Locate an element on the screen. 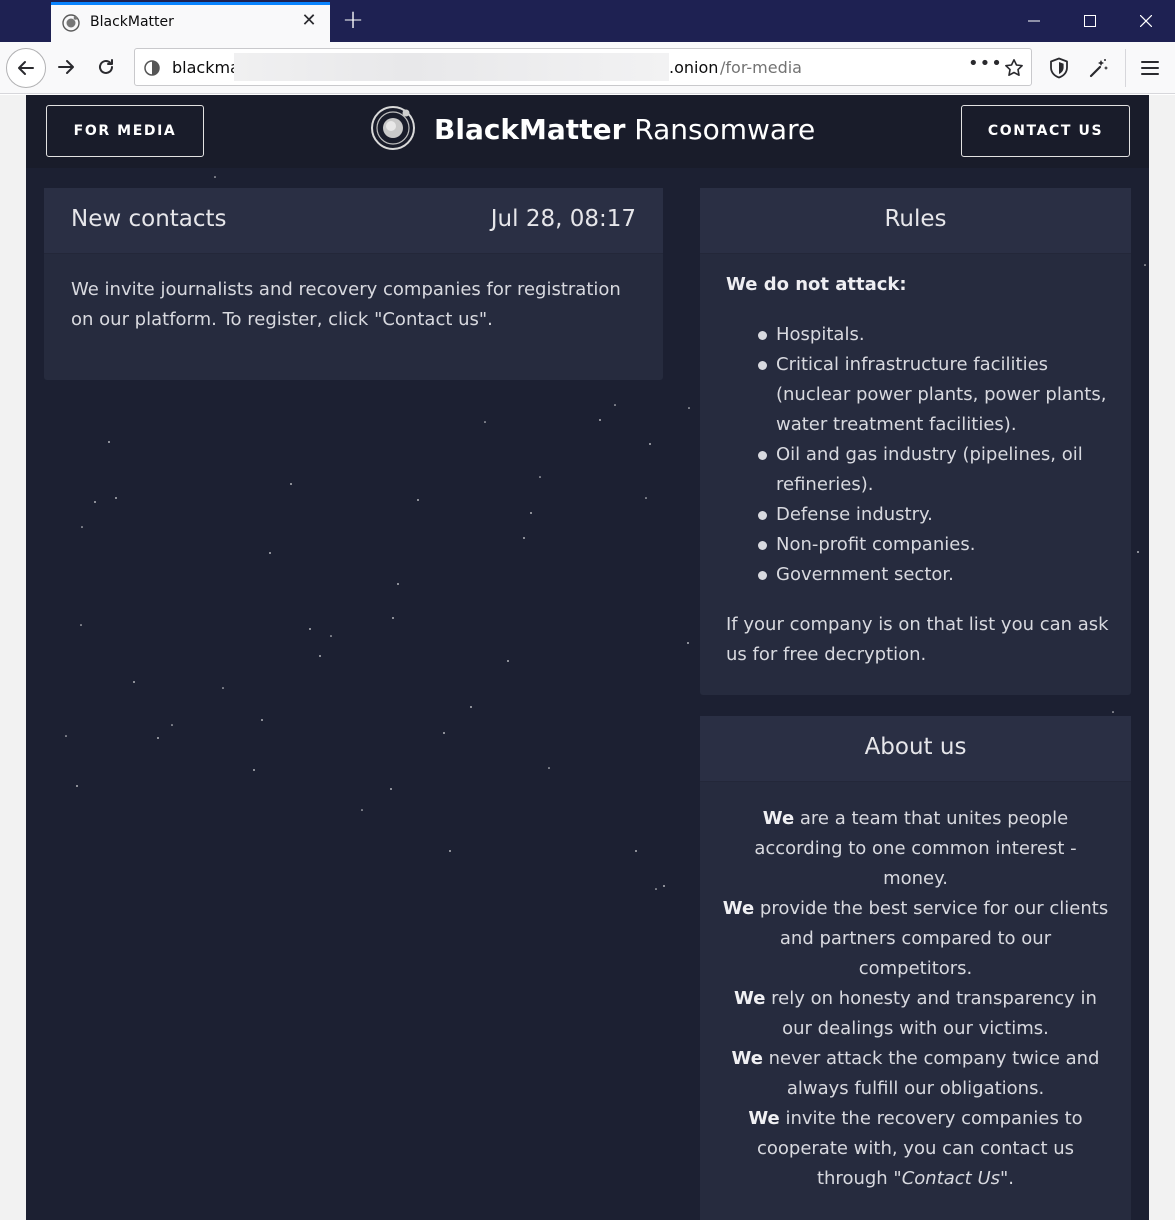 The height and width of the screenshot is (1220, 1175). rules-list-item: Hospitals. is located at coordinates (918, 335).